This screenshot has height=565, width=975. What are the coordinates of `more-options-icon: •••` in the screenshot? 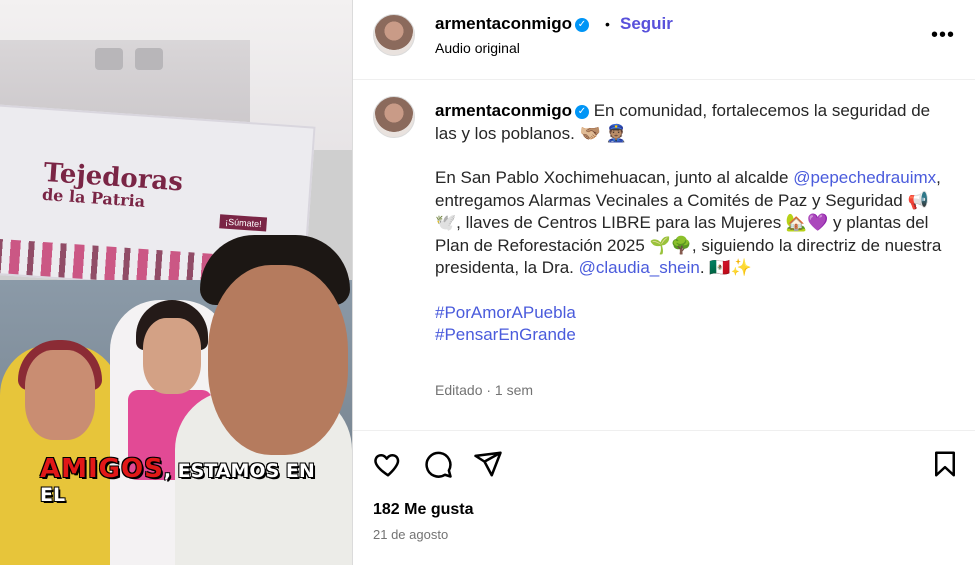 It's located at (943, 35).